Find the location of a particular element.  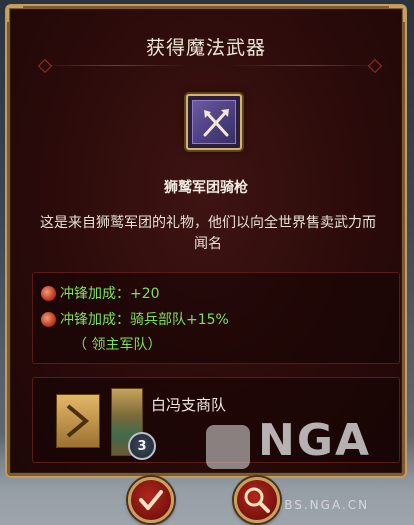

zoom-button is located at coordinates (257, 500).